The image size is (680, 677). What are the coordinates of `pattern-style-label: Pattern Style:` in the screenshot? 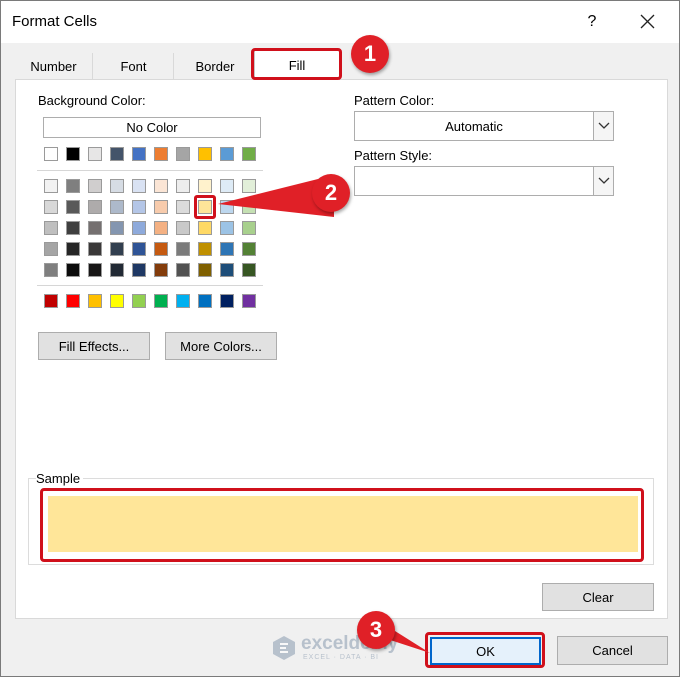 It's located at (393, 155).